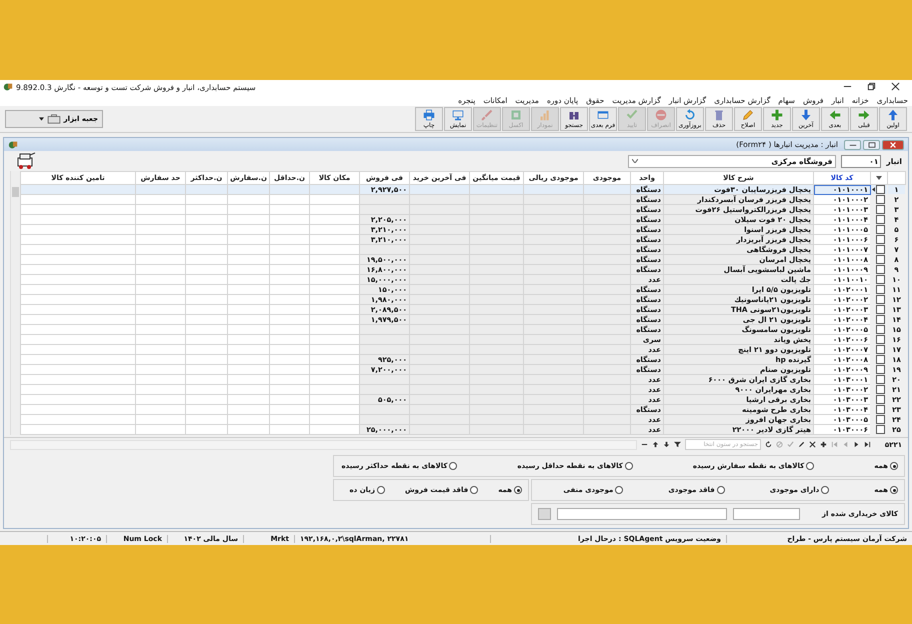 The height and width of the screenshot is (624, 912). I want to click on cancel-icon, so click(661, 115).